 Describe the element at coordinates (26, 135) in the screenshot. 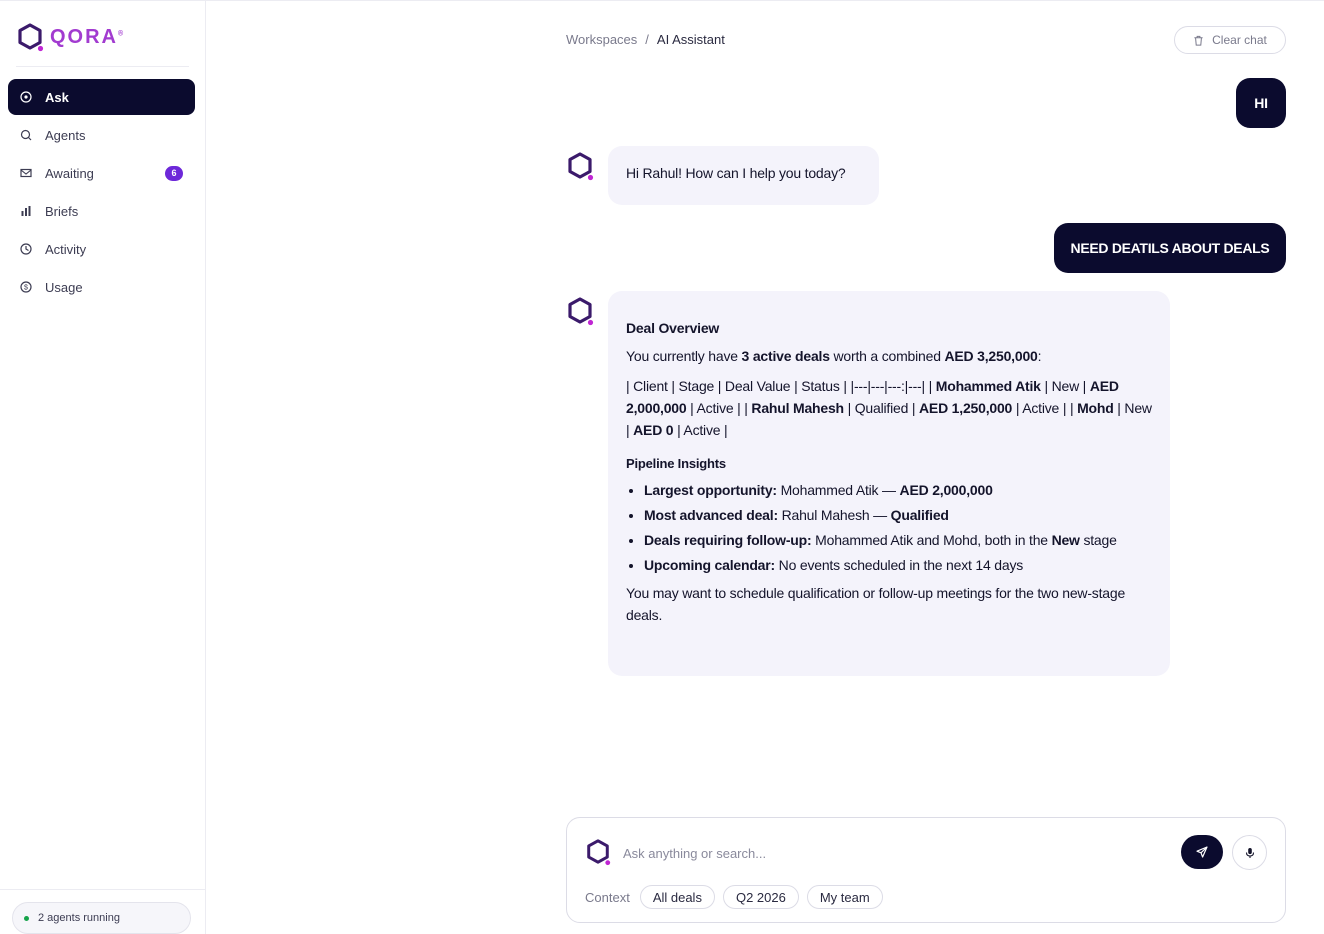

I see `search-icon` at that location.